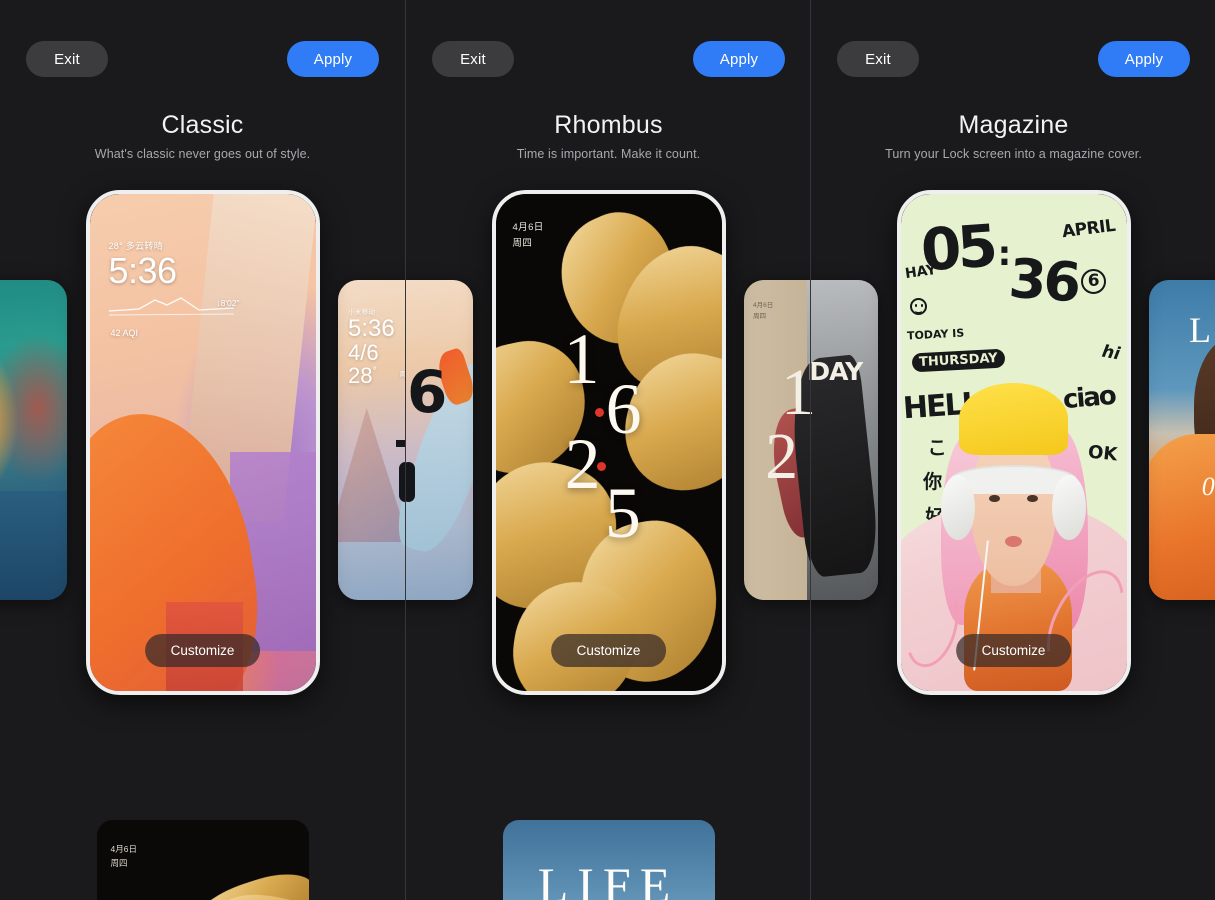 The width and height of the screenshot is (1215, 900). Describe the element at coordinates (1094, 281) in the screenshot. I see `day-number-badge: 6` at that location.